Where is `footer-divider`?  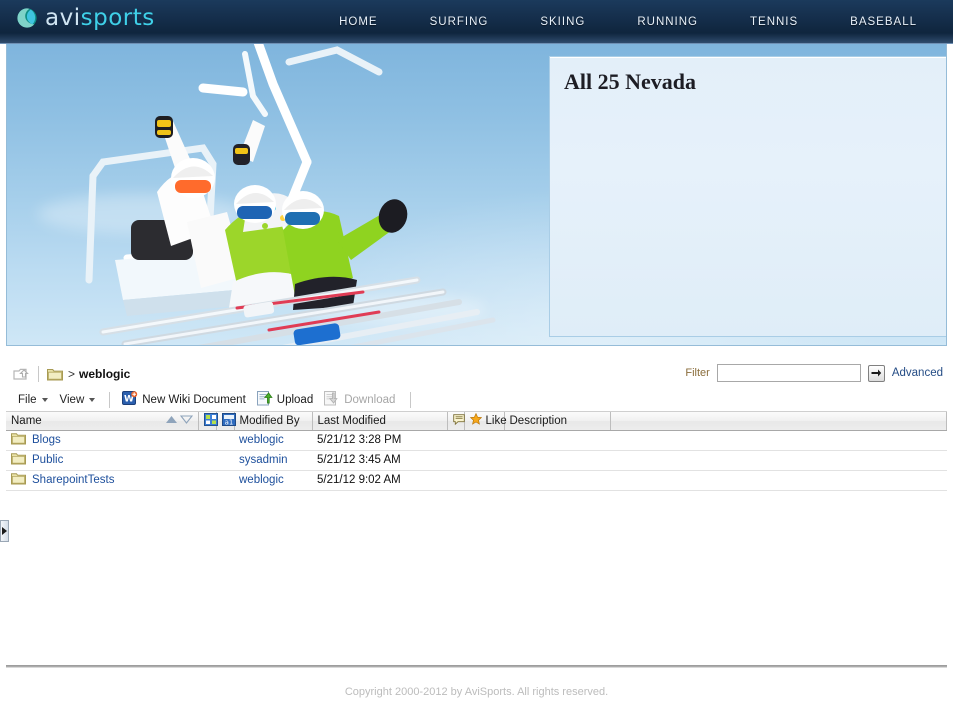 footer-divider is located at coordinates (476, 666).